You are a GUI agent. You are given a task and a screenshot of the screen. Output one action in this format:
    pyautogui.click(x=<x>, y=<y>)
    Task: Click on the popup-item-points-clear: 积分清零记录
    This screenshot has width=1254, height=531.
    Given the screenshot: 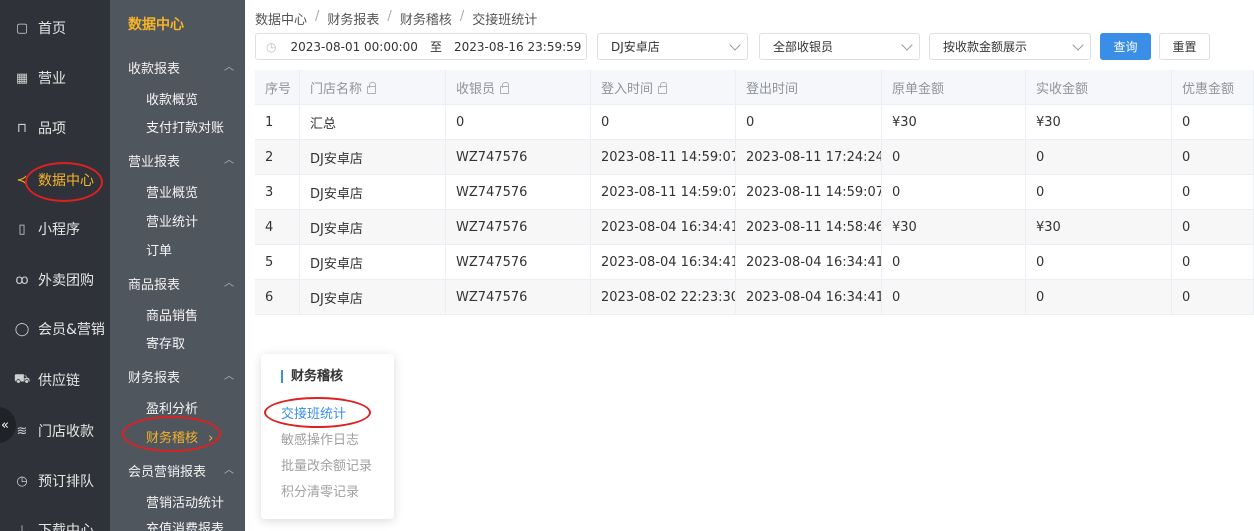 What is the action you would take?
    pyautogui.click(x=320, y=490)
    